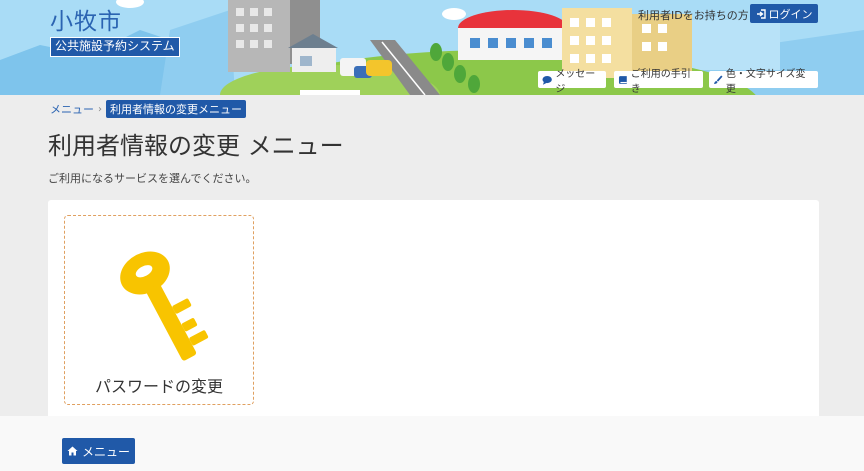  I want to click on display-settings-link-label: 色・文字サイズ変更, so click(765, 81).